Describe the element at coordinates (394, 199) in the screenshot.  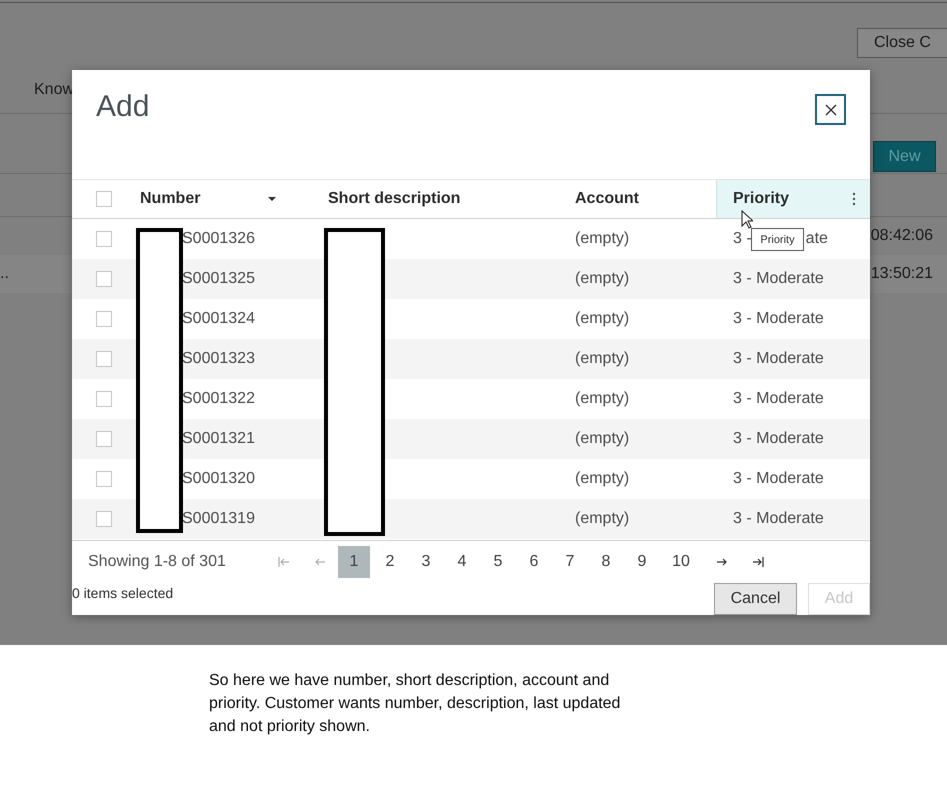
I see `column-header: Short description` at that location.